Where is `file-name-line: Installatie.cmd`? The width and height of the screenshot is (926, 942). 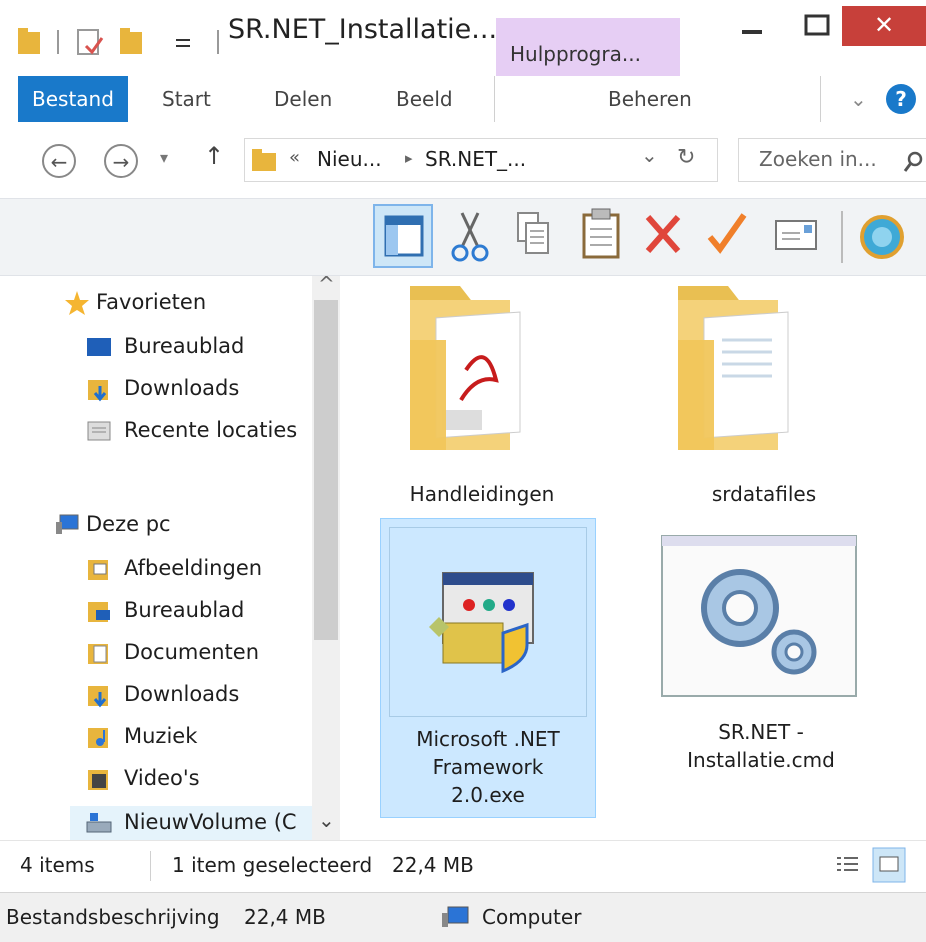
file-name-line: Installatie.cmd is located at coordinates (761, 760).